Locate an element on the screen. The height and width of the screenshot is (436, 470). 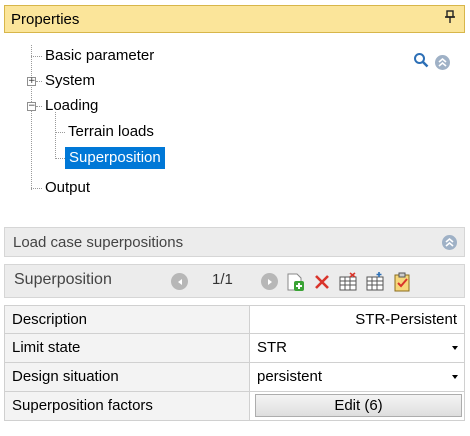
tree-item-loading: Loading is located at coordinates (71, 106).